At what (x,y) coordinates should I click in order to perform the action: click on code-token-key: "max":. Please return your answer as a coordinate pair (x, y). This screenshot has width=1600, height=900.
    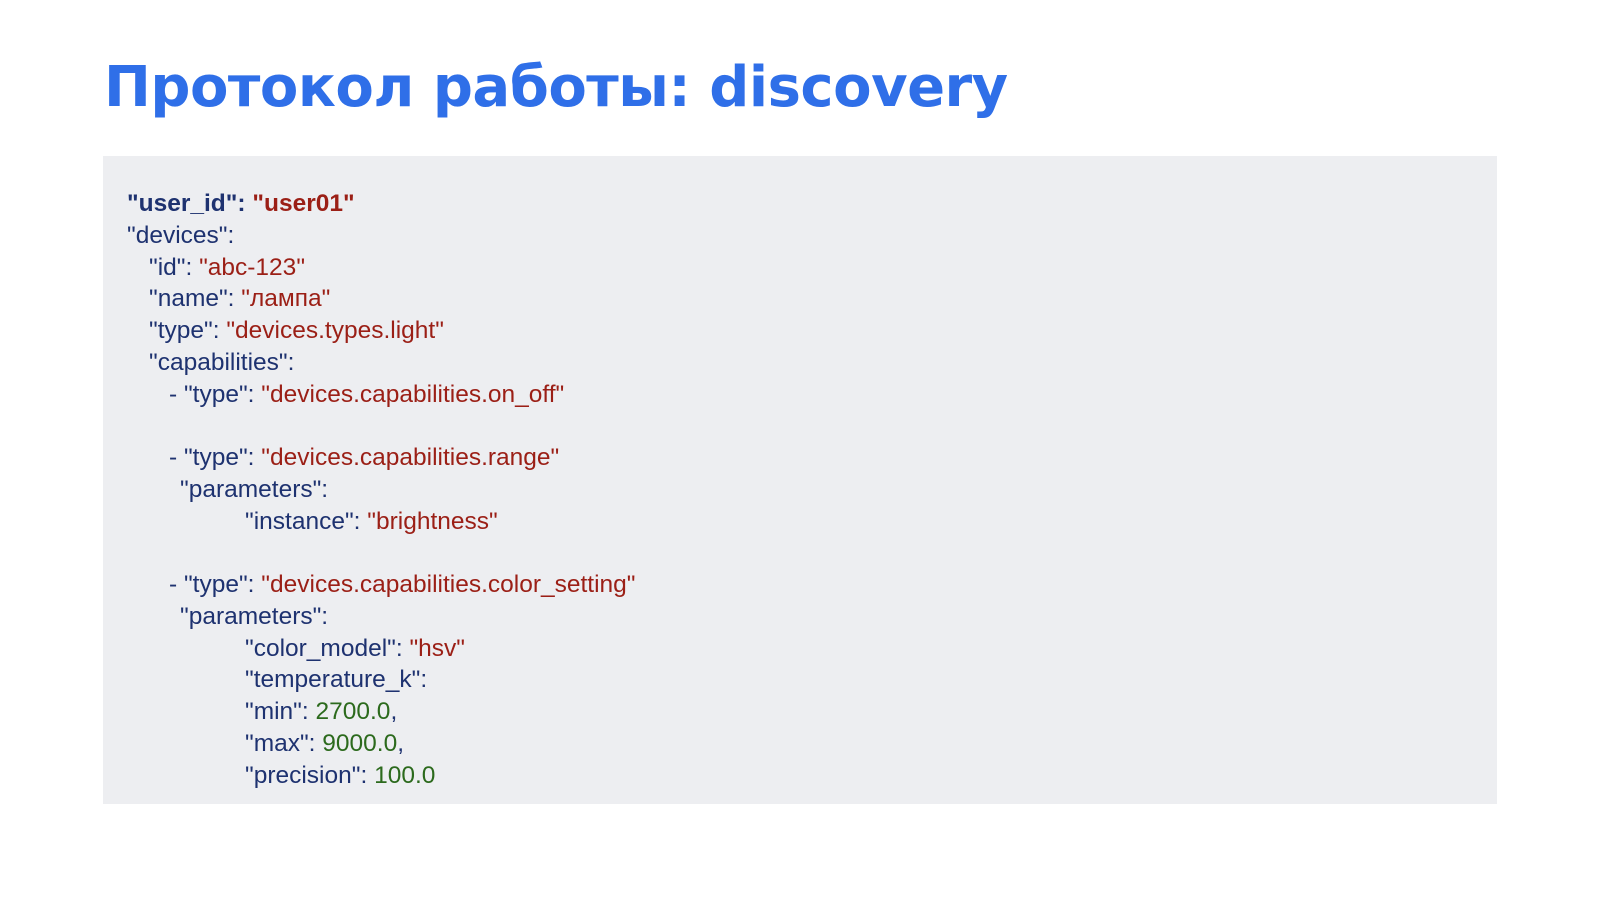
    Looking at the image, I should click on (284, 743).